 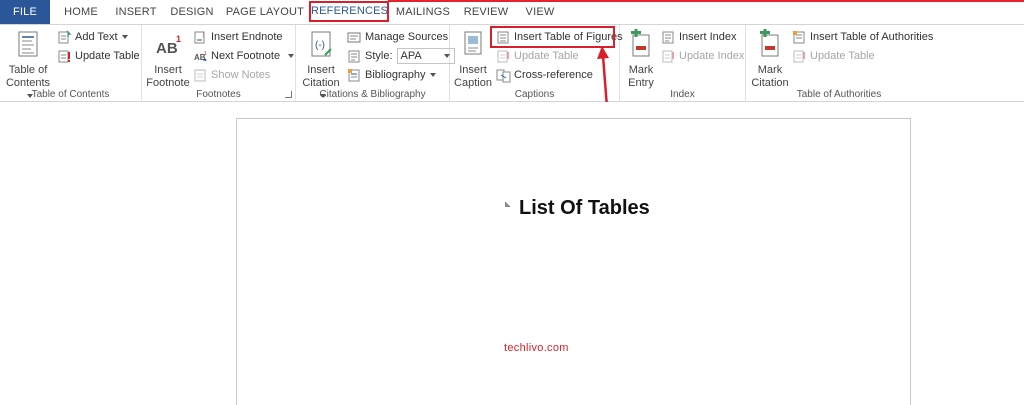 I want to click on style-selector: Style: APA, so click(x=400, y=56).